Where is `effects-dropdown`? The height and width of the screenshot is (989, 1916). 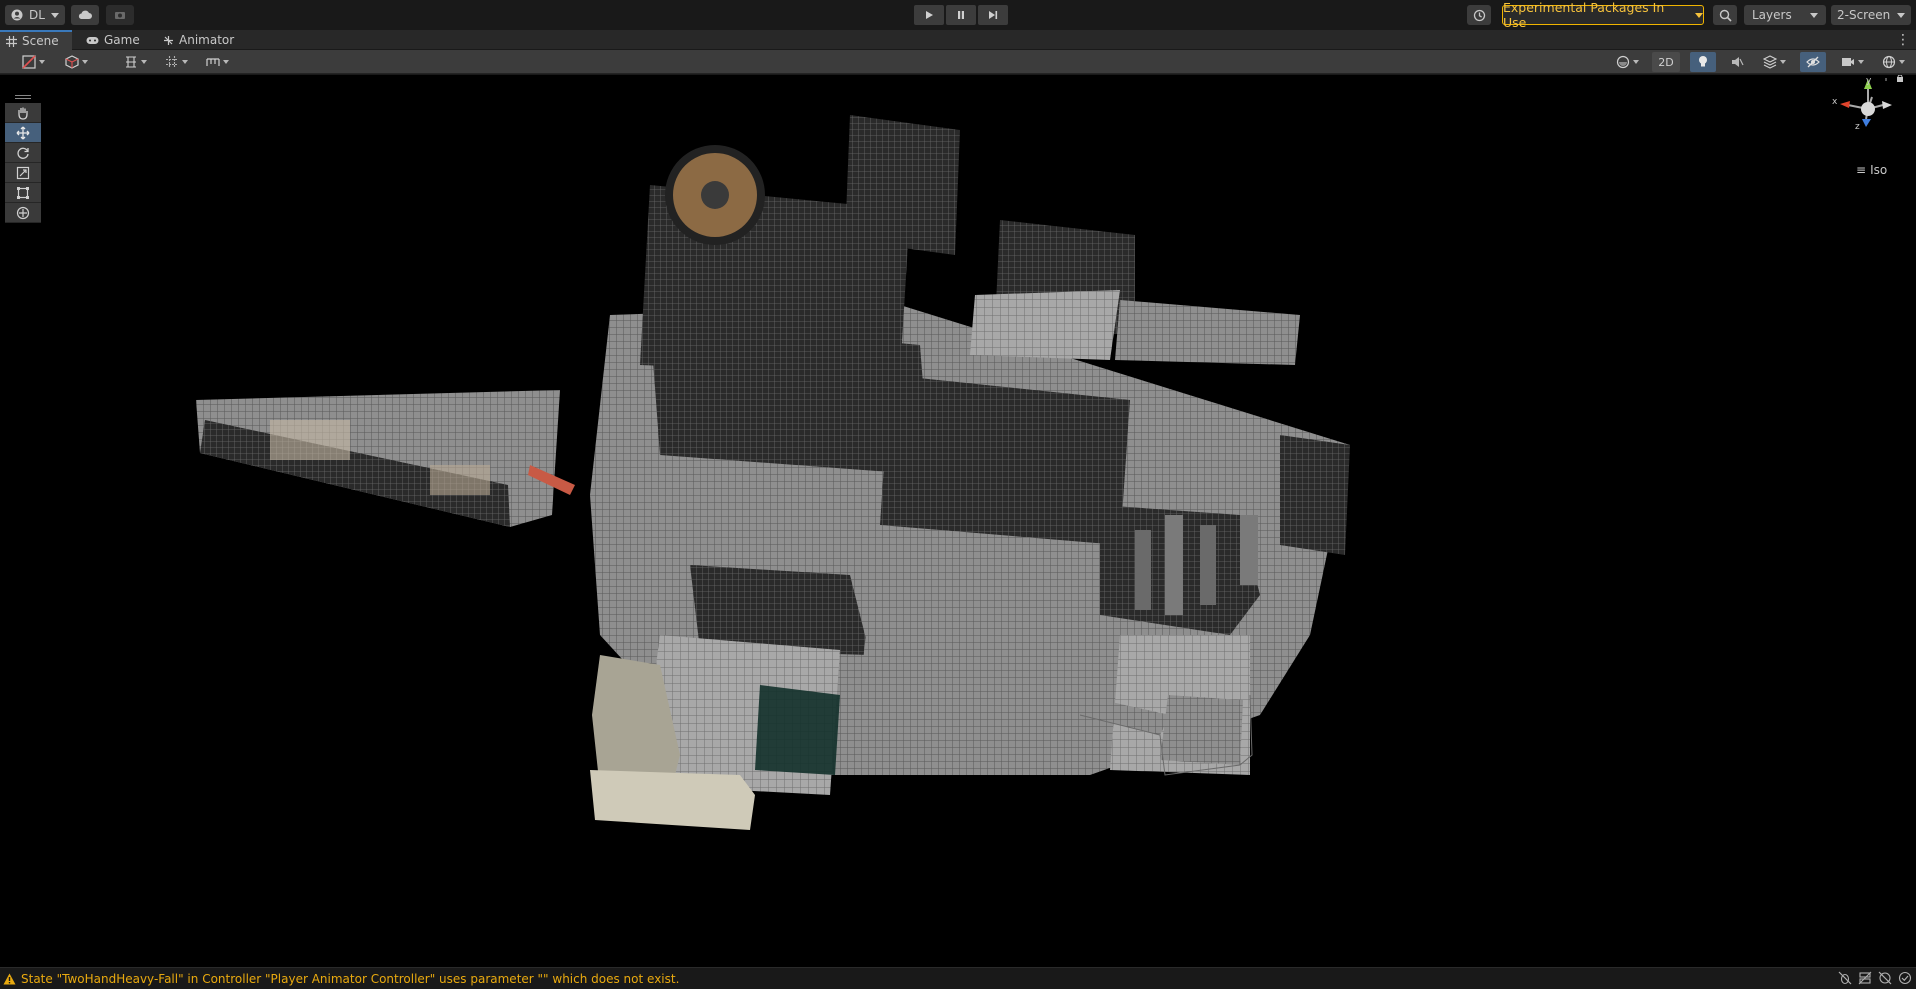 effects-dropdown is located at coordinates (1774, 62).